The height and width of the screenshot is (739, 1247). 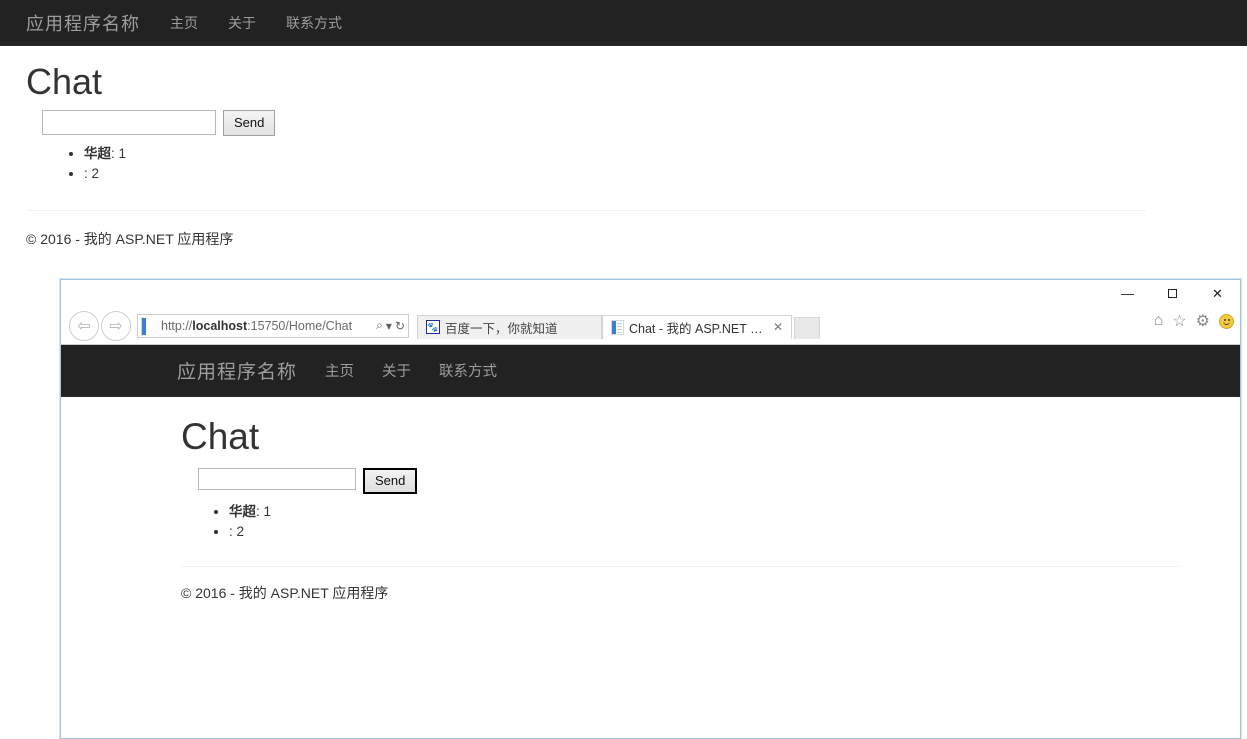 I want to click on address-bar: http://localhost:15750/Home/Chat ⌕ ▾ ↻, so click(x=273, y=325).